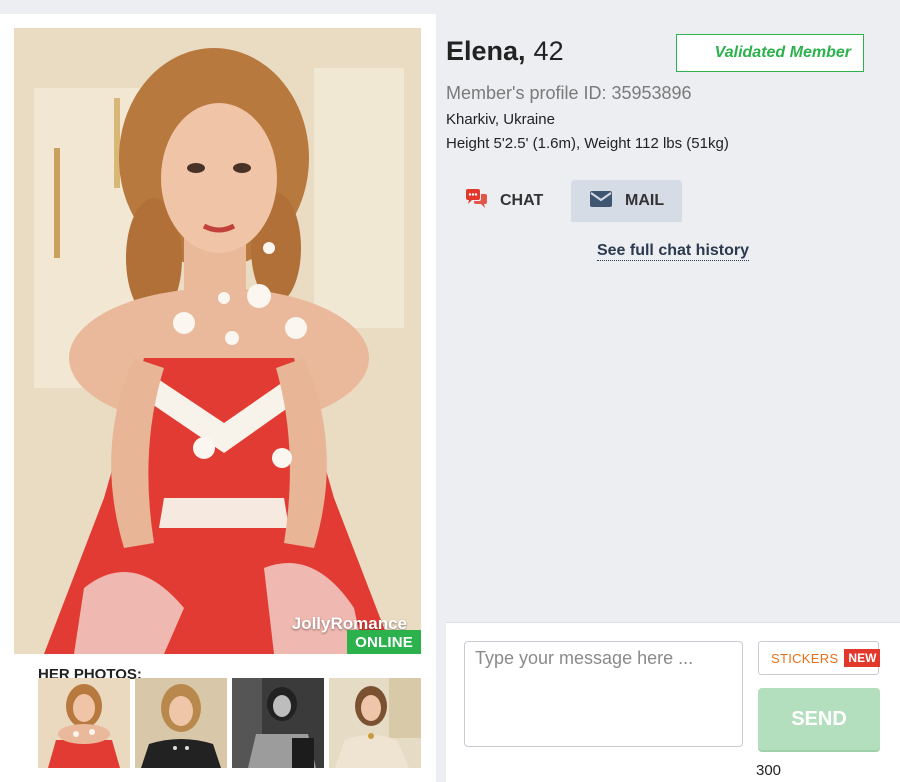 The width and height of the screenshot is (900, 782). What do you see at coordinates (769, 770) in the screenshot?
I see `char-count: 300` at bounding box center [769, 770].